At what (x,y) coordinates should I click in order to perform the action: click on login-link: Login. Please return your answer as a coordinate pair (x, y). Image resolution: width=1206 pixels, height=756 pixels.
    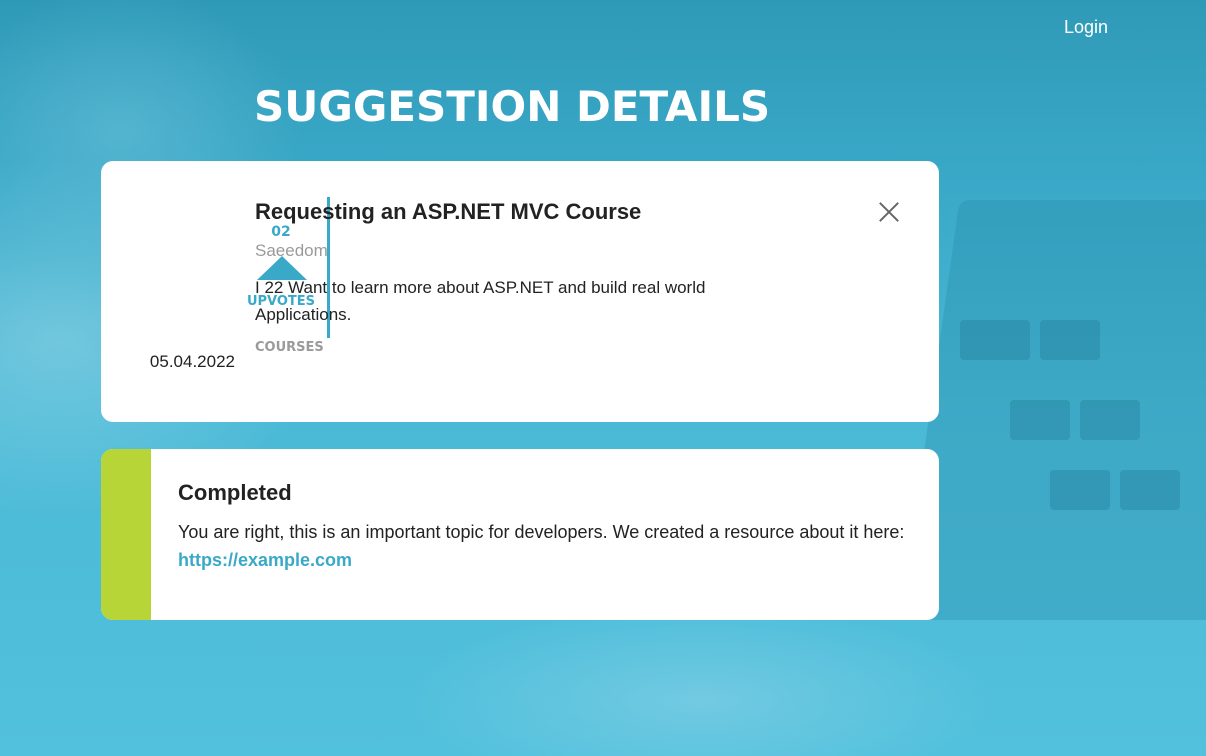
    Looking at the image, I should click on (1086, 27).